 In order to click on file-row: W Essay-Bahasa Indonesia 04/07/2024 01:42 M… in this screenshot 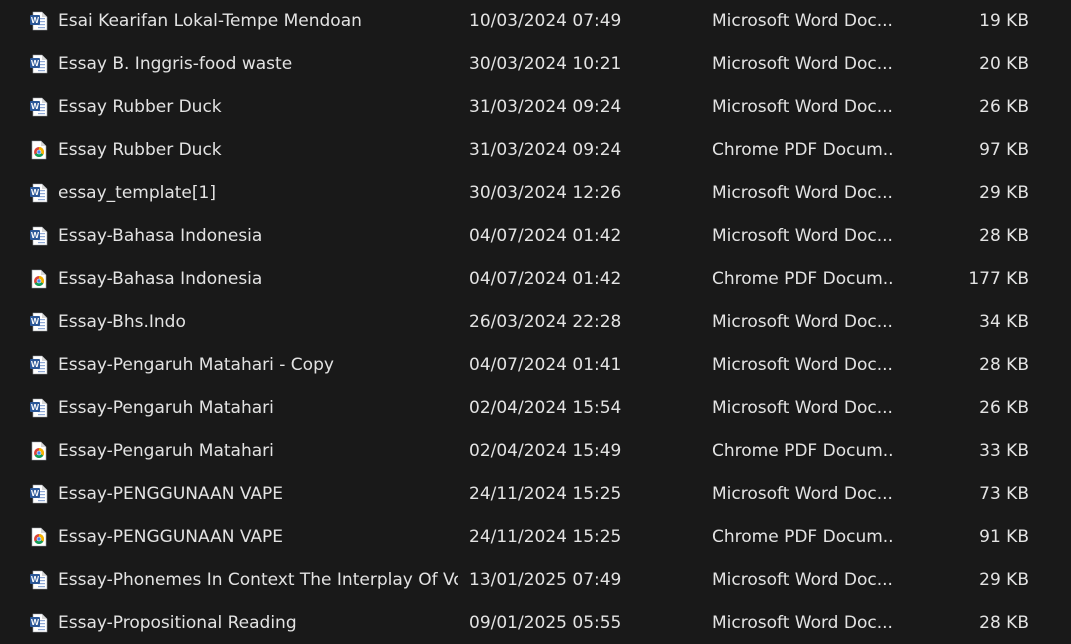, I will do `click(535, 236)`.